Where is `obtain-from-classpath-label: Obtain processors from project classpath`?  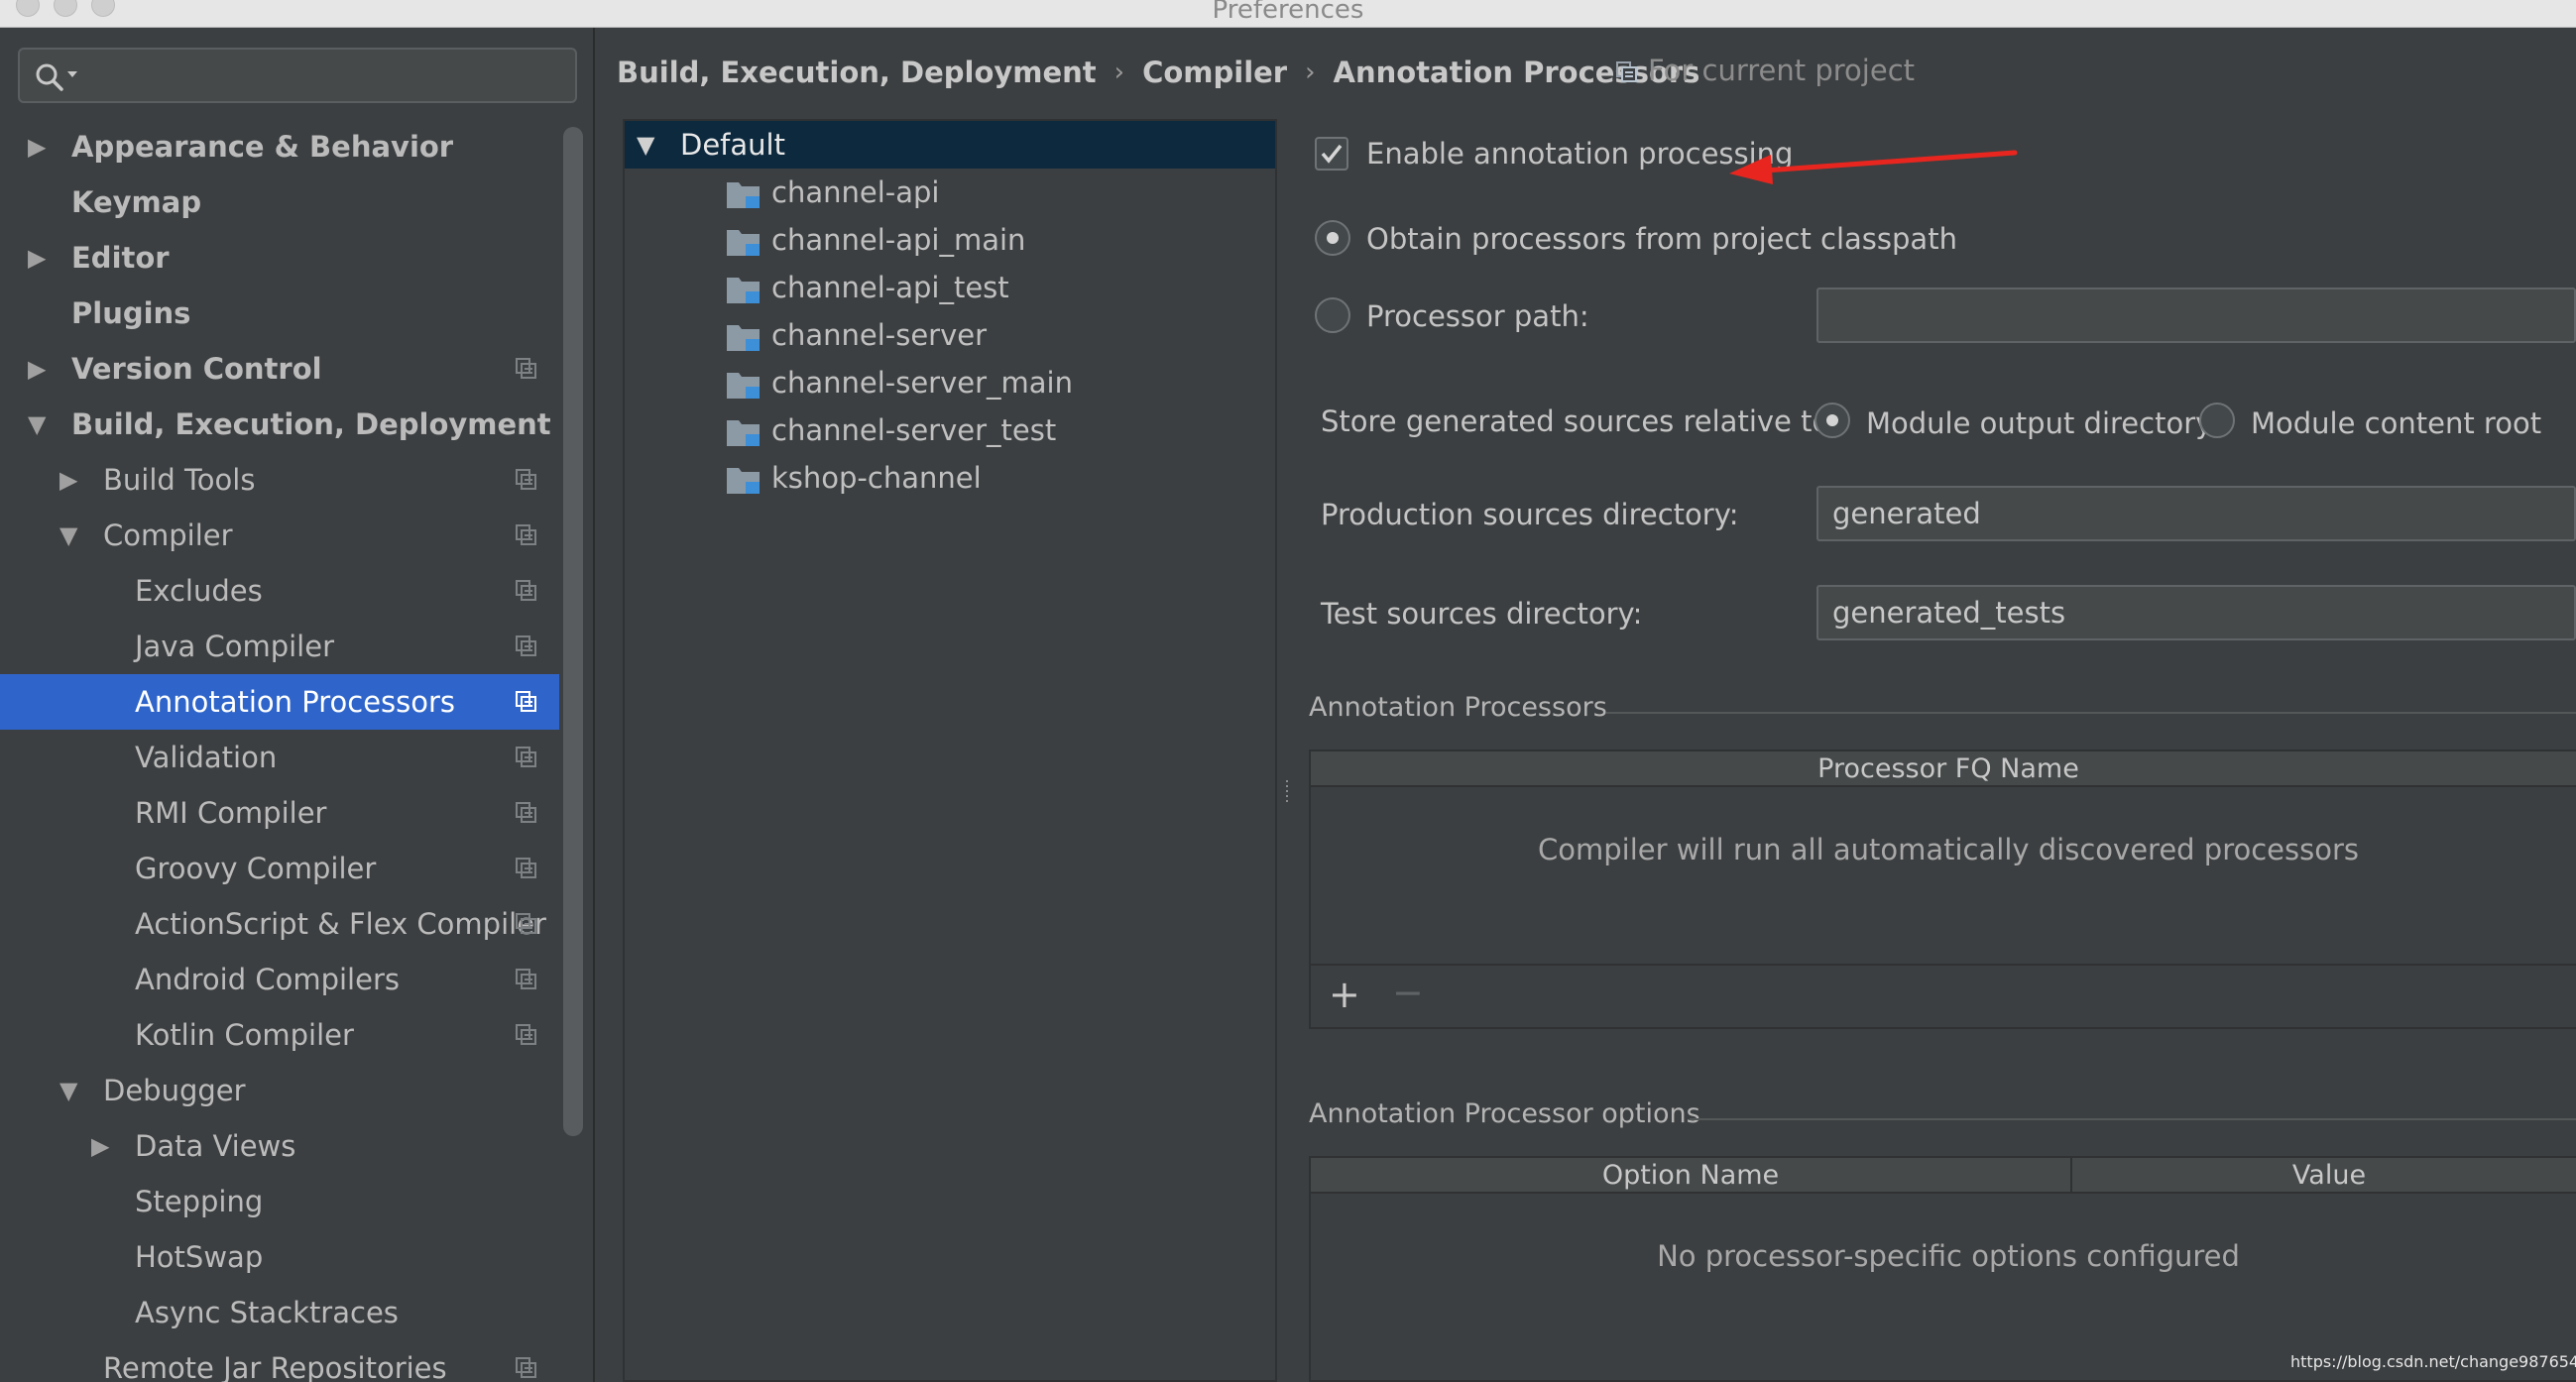
obtain-from-classpath-label: Obtain processors from project classpath is located at coordinates (1662, 239).